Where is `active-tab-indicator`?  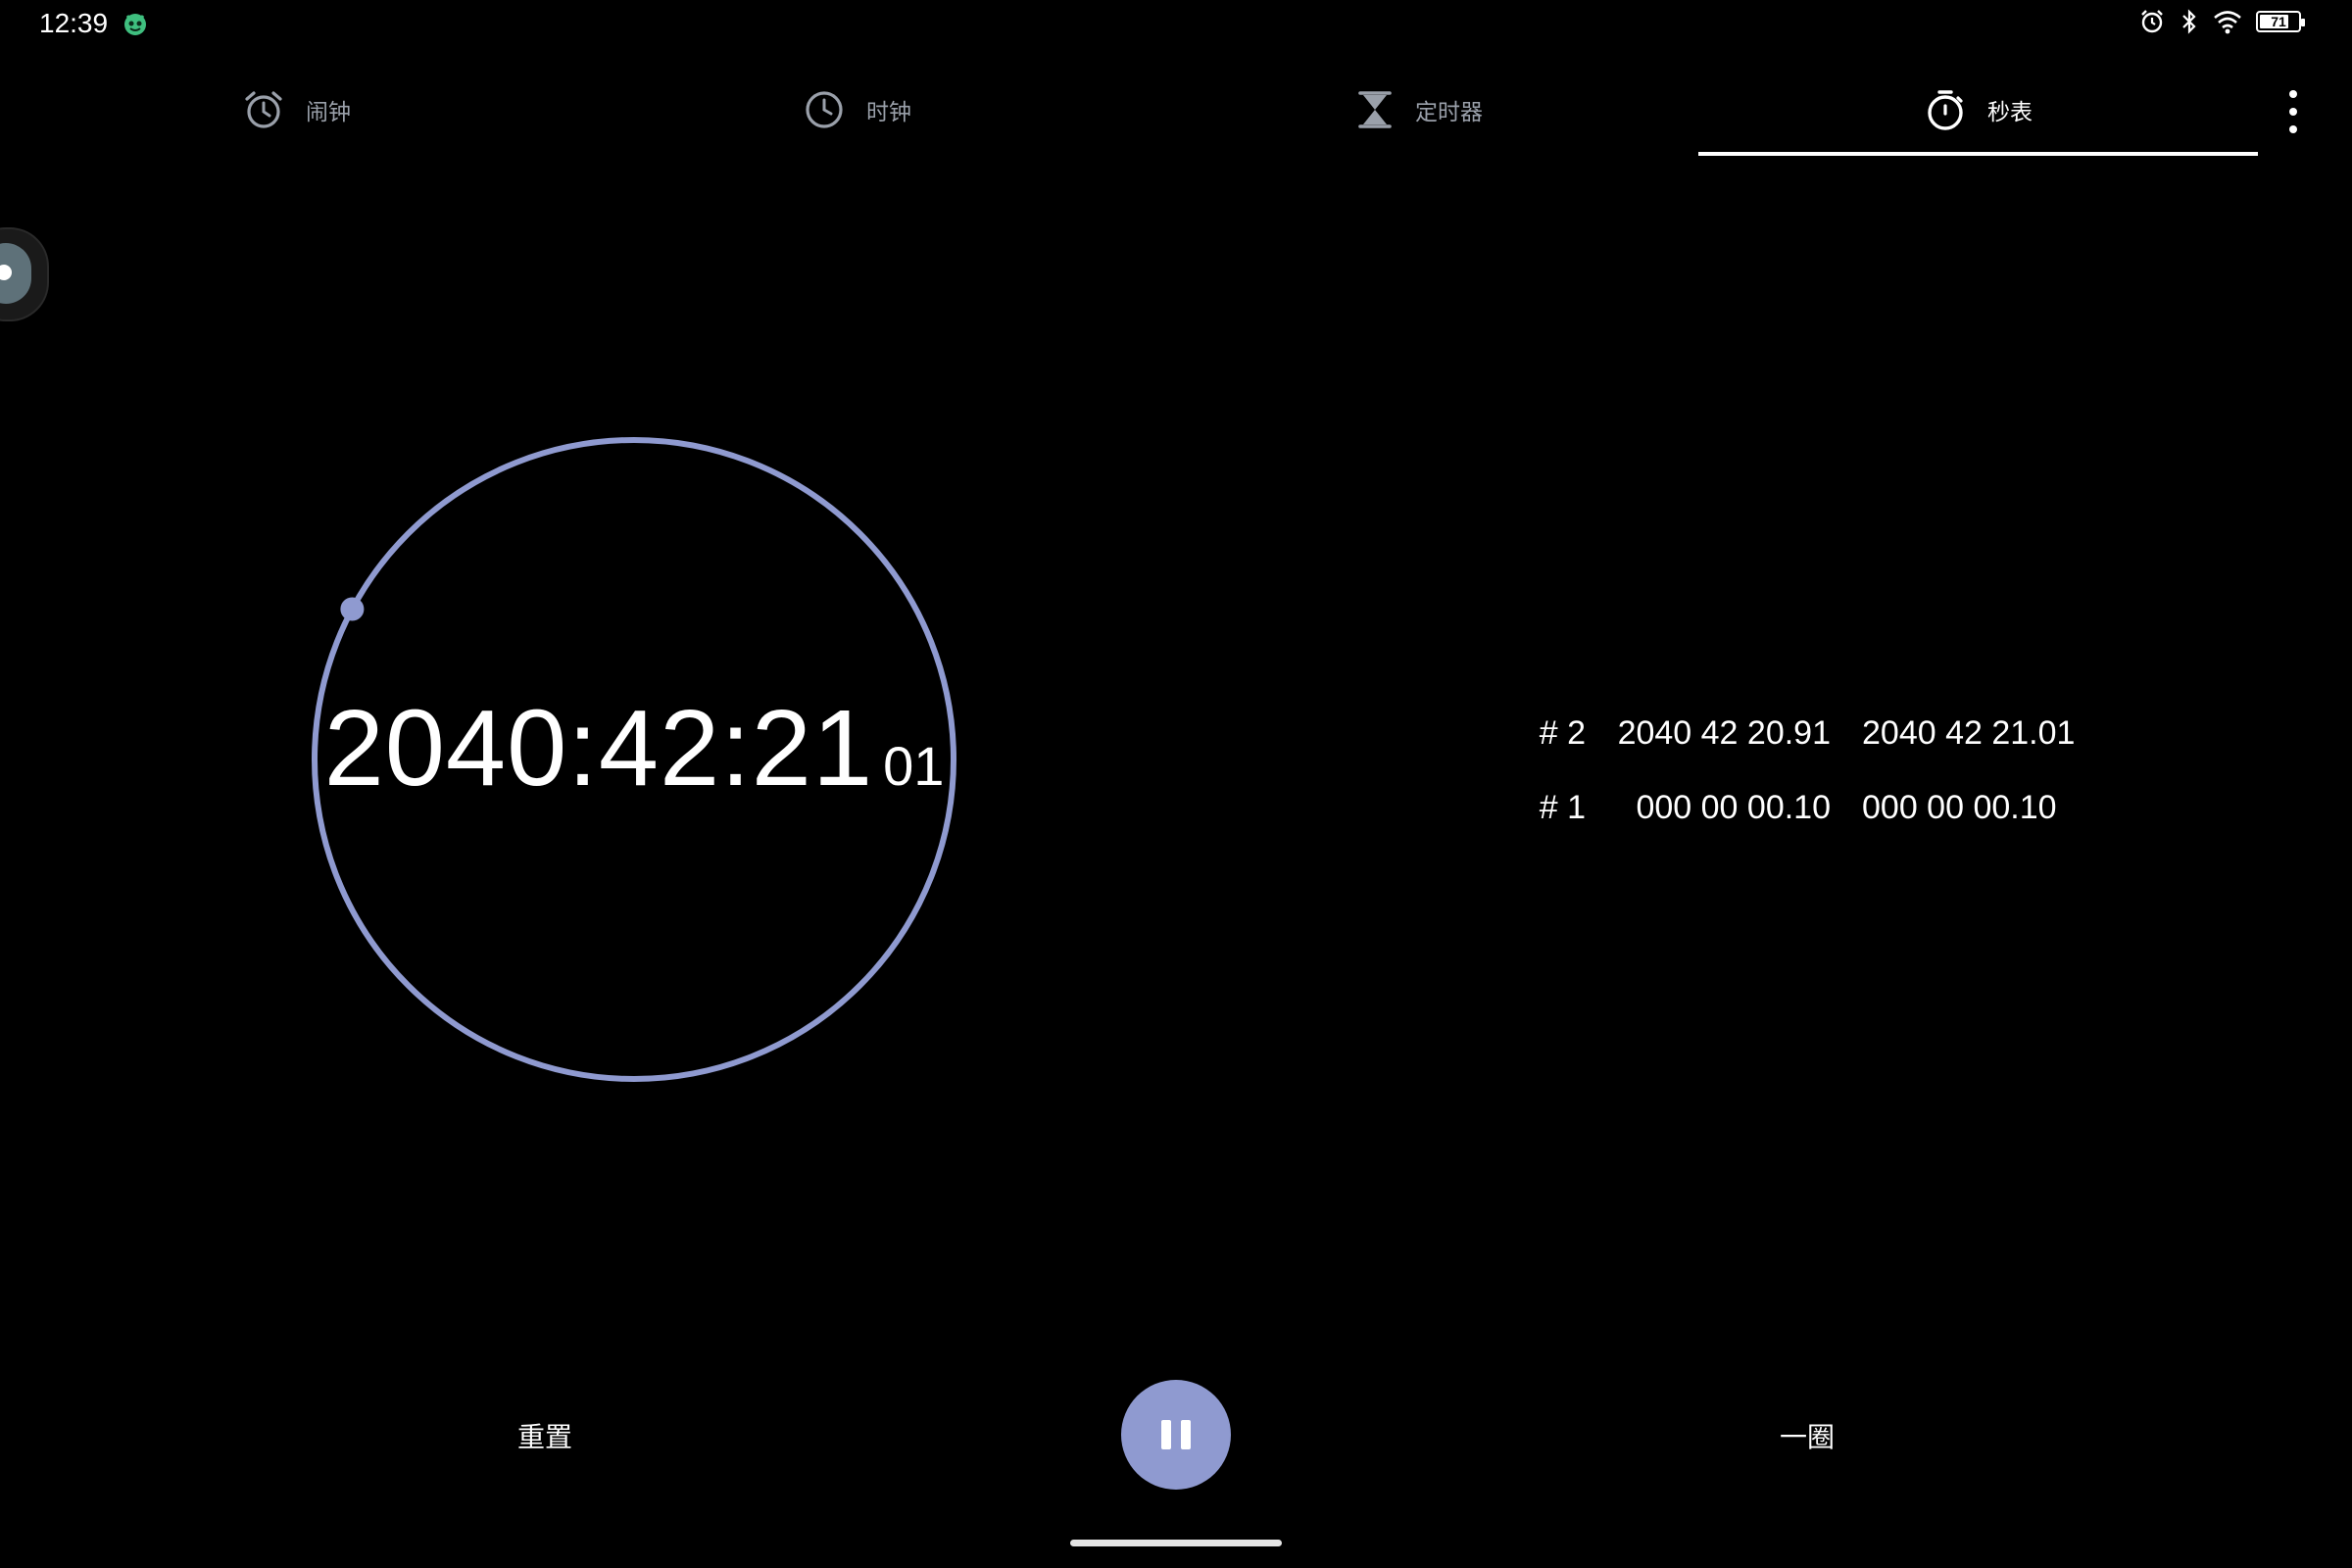
active-tab-indicator is located at coordinates (1978, 154).